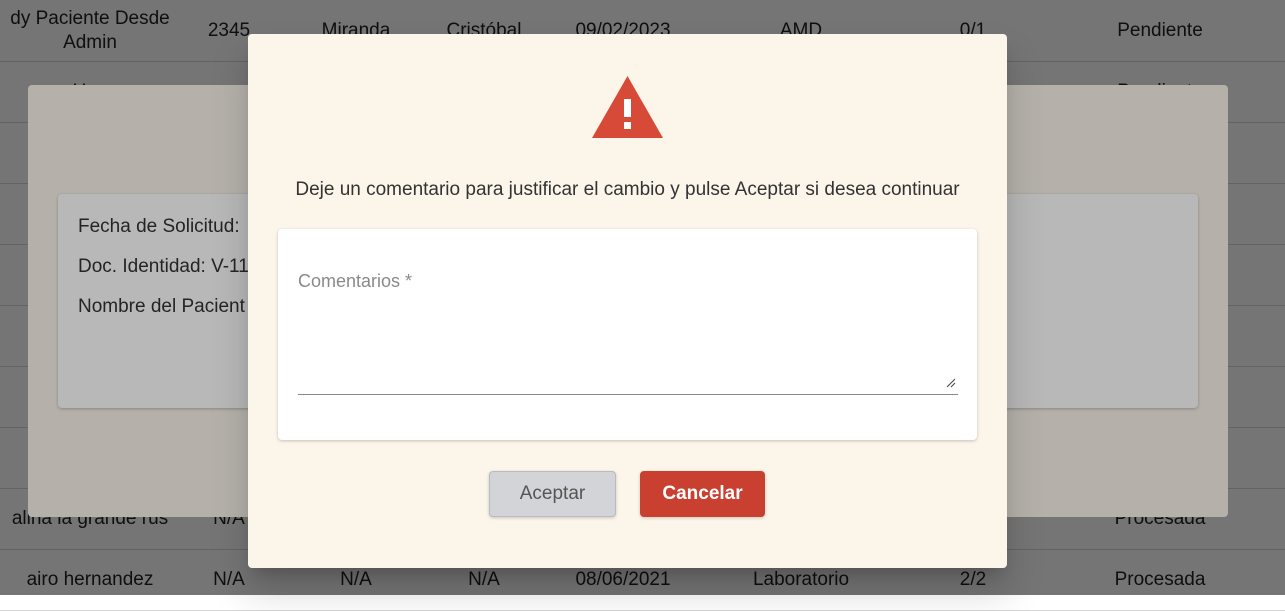 This screenshot has width=1285, height=611. I want to click on comment-textarea, so click(625, 343).